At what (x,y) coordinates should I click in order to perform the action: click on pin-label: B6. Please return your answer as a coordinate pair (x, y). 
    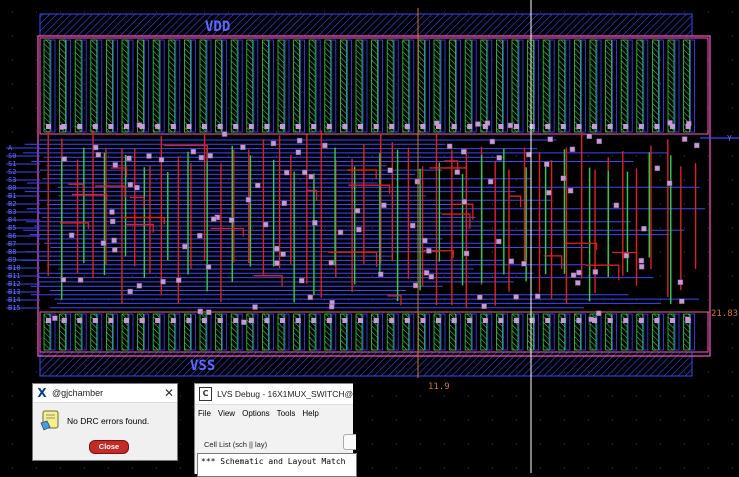
    Looking at the image, I should click on (12, 236).